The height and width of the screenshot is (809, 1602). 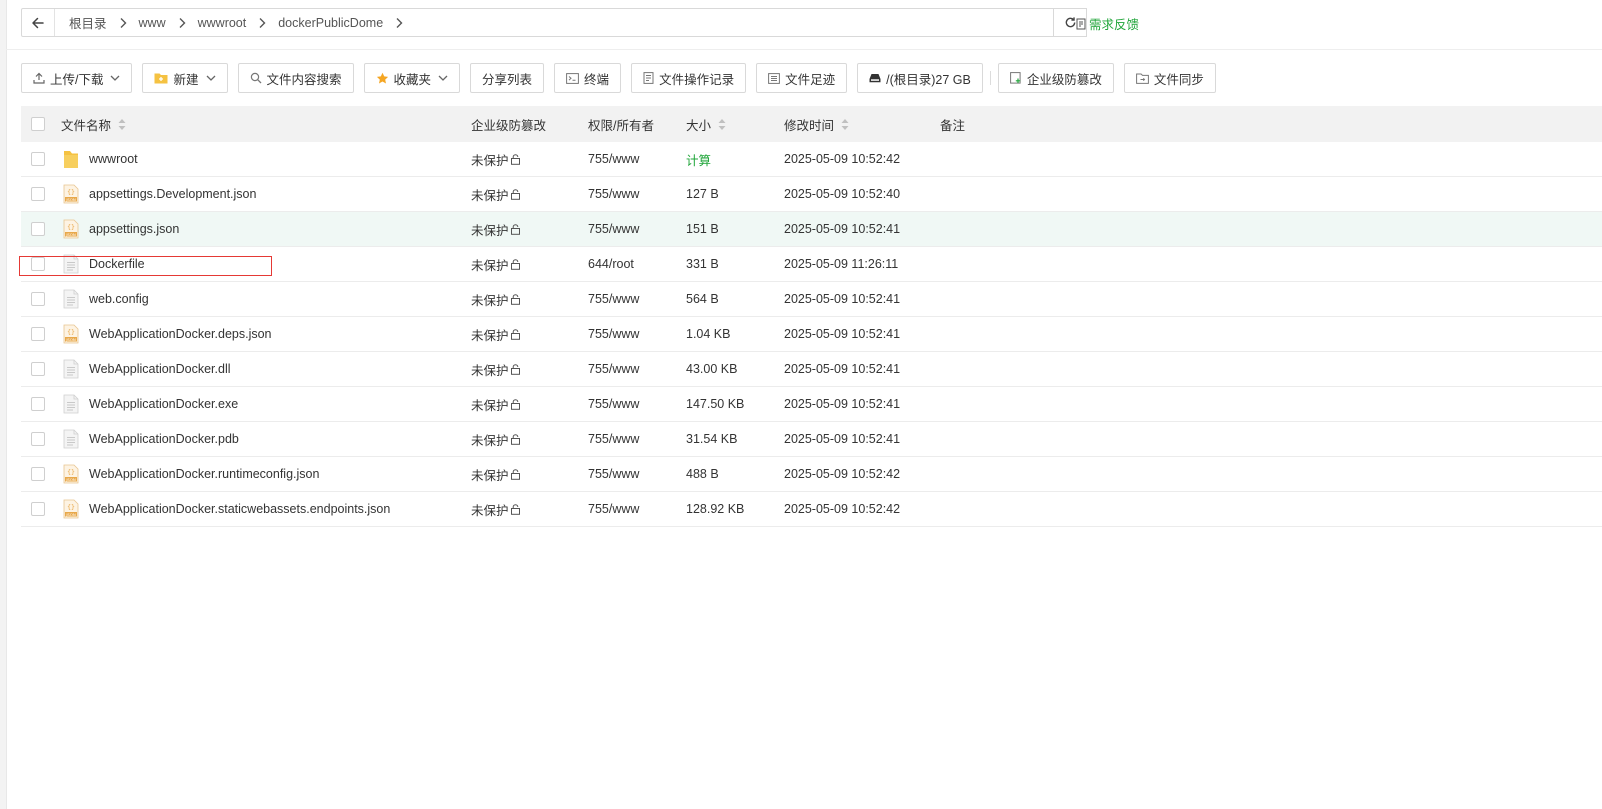 I want to click on file-name: WebApplicationDocker.deps.json, so click(x=180, y=334).